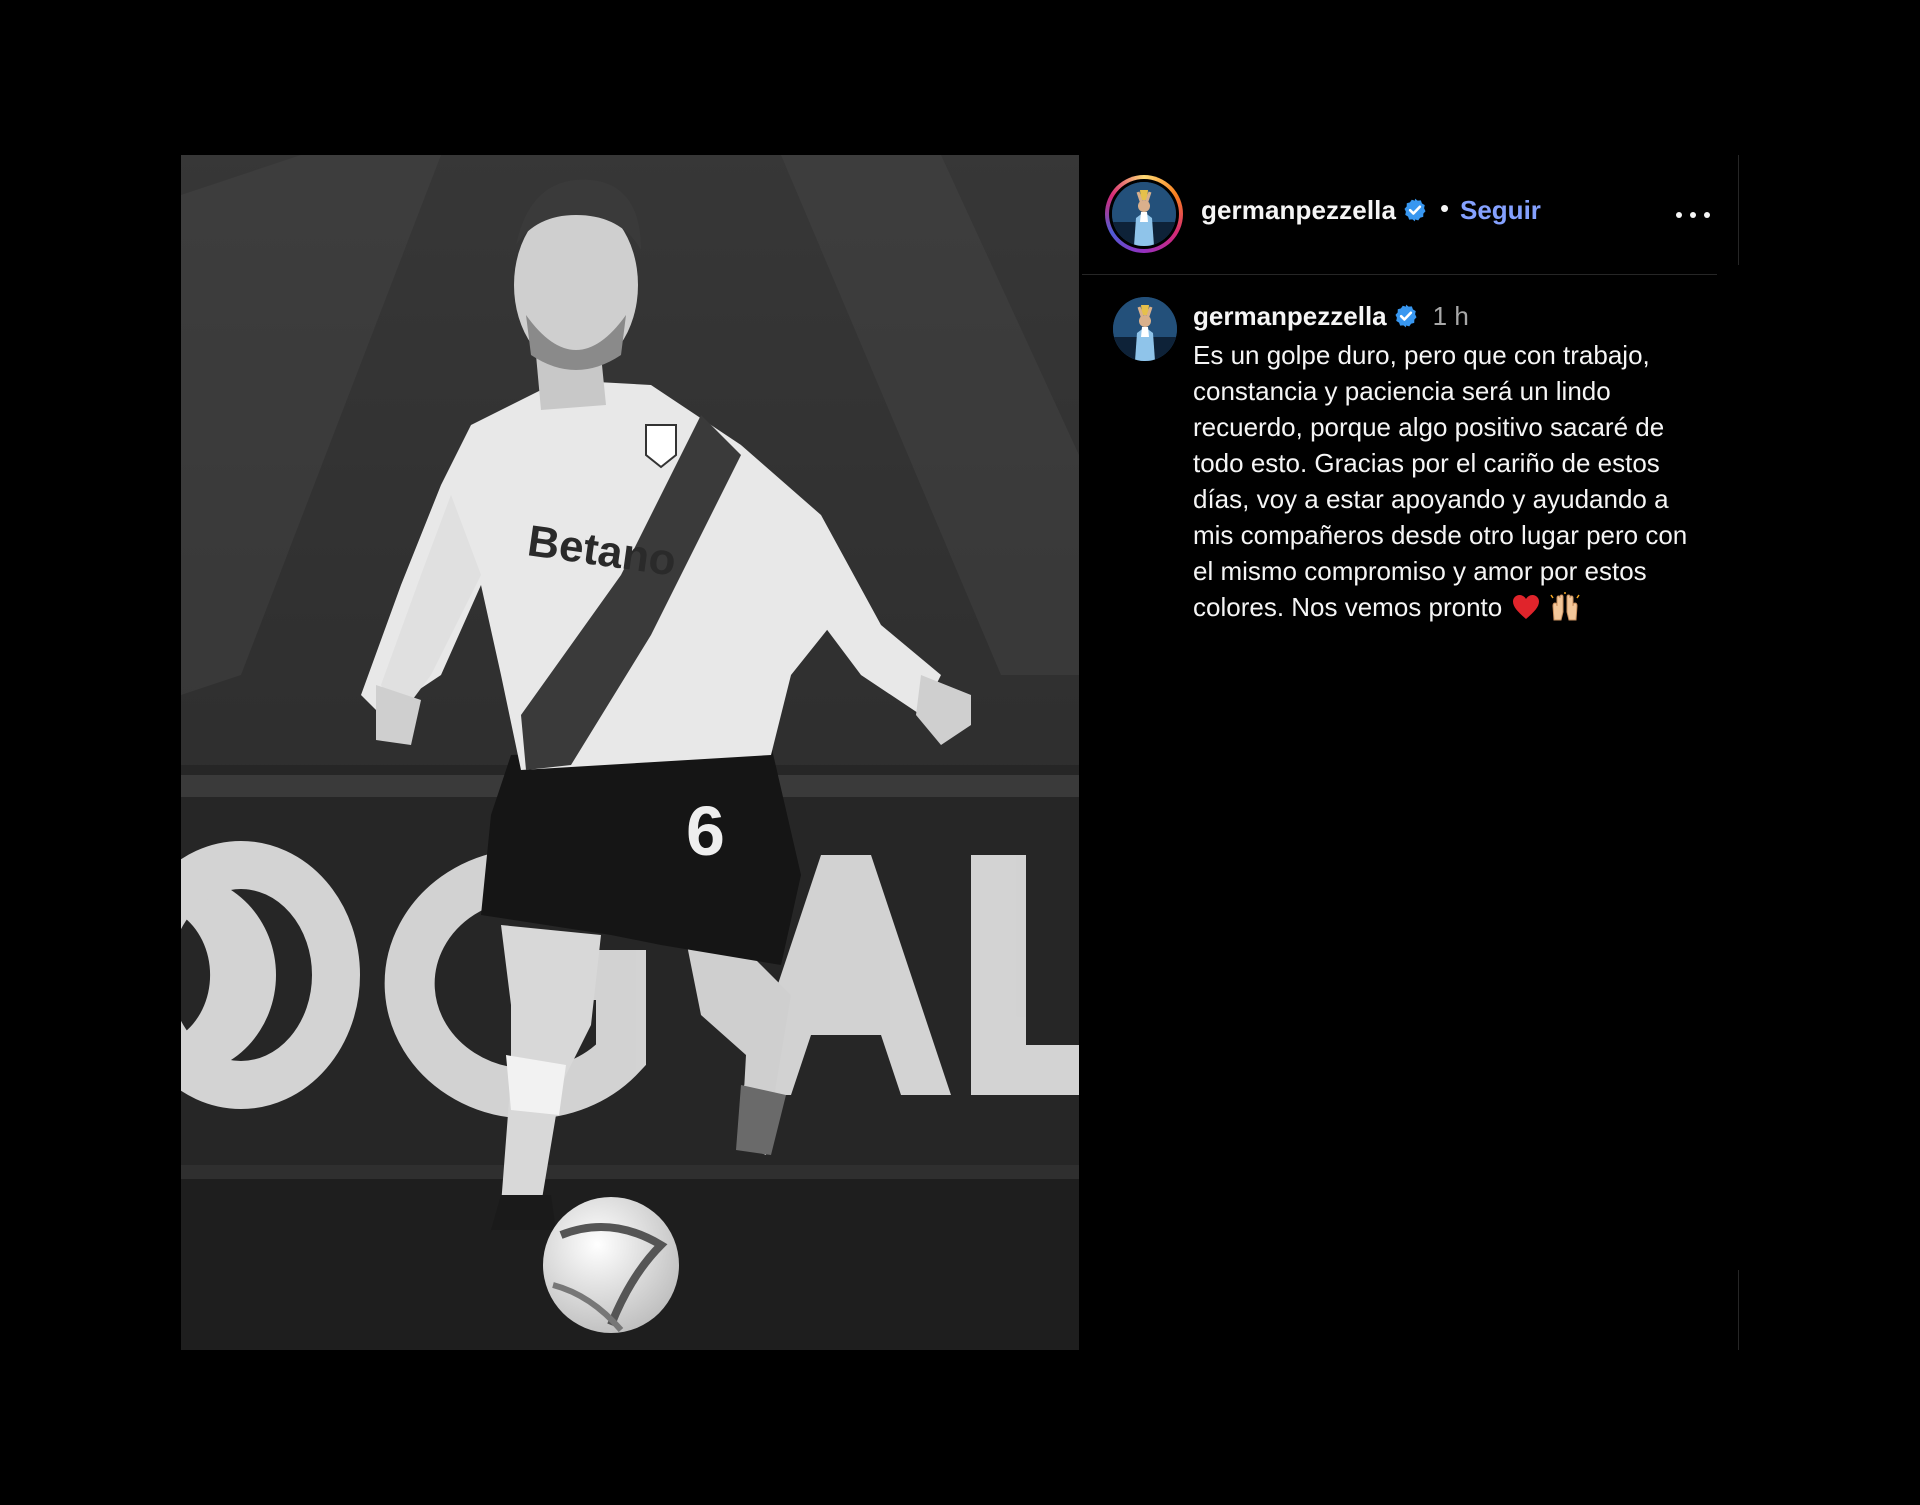  I want to click on caption-header: germanpezzella 1 h, so click(1331, 316).